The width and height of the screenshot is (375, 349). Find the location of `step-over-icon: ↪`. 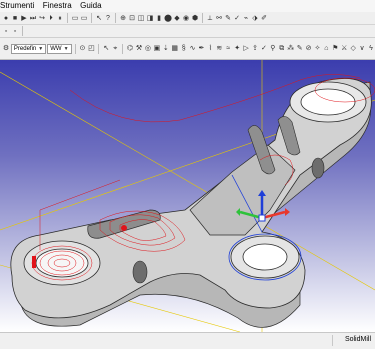

step-over-icon: ↪ is located at coordinates (42, 18).